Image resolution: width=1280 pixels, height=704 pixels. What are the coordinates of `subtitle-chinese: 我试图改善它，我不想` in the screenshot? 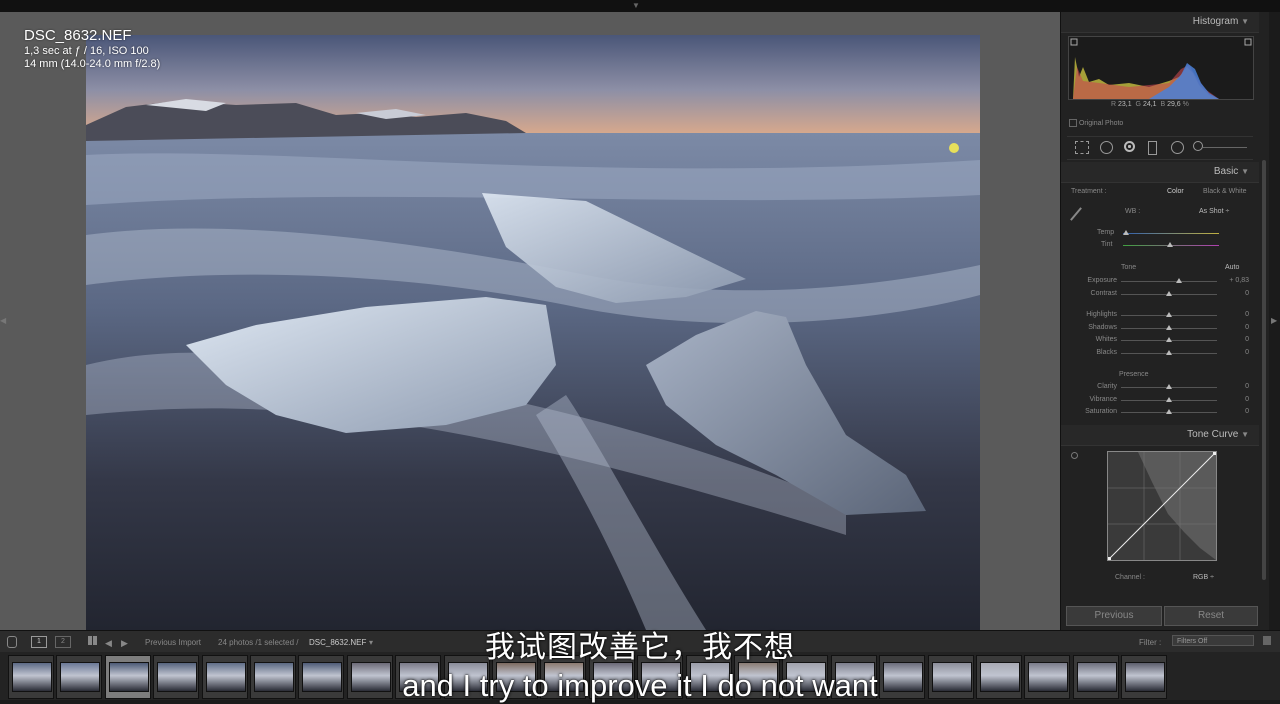 It's located at (640, 647).